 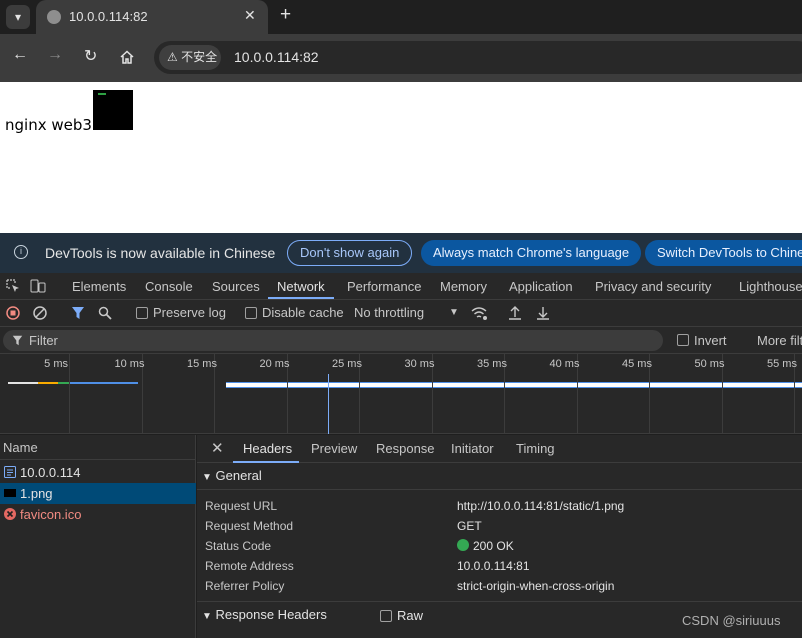 I want to click on browser-toolbar: ← → ↻ ⚠ 不安全 10.0.0.114:82, so click(x=401, y=58).